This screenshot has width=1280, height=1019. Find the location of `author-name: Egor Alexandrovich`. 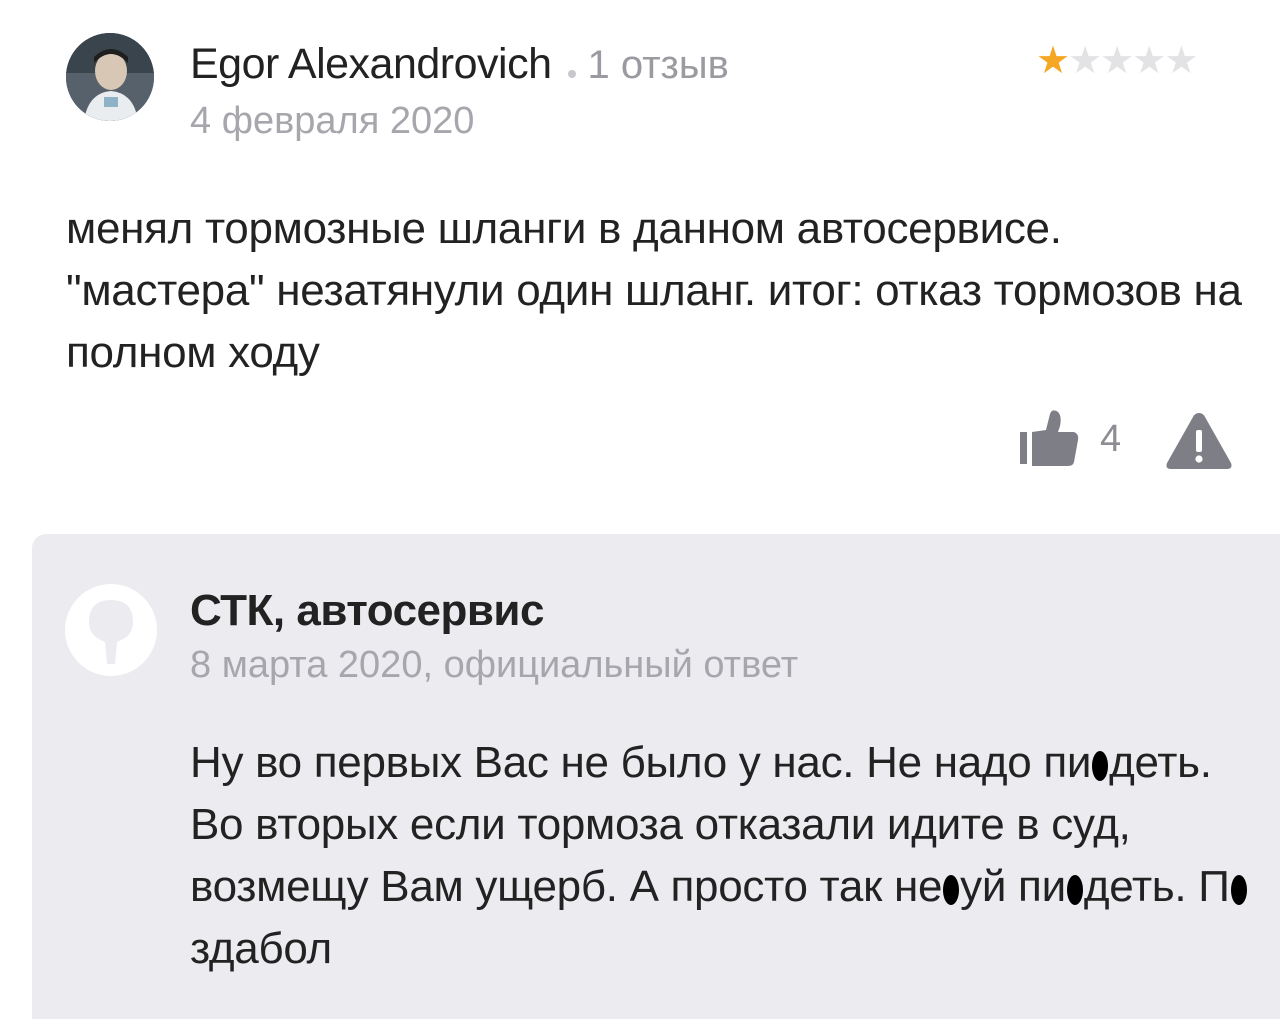

author-name: Egor Alexandrovich is located at coordinates (371, 64).